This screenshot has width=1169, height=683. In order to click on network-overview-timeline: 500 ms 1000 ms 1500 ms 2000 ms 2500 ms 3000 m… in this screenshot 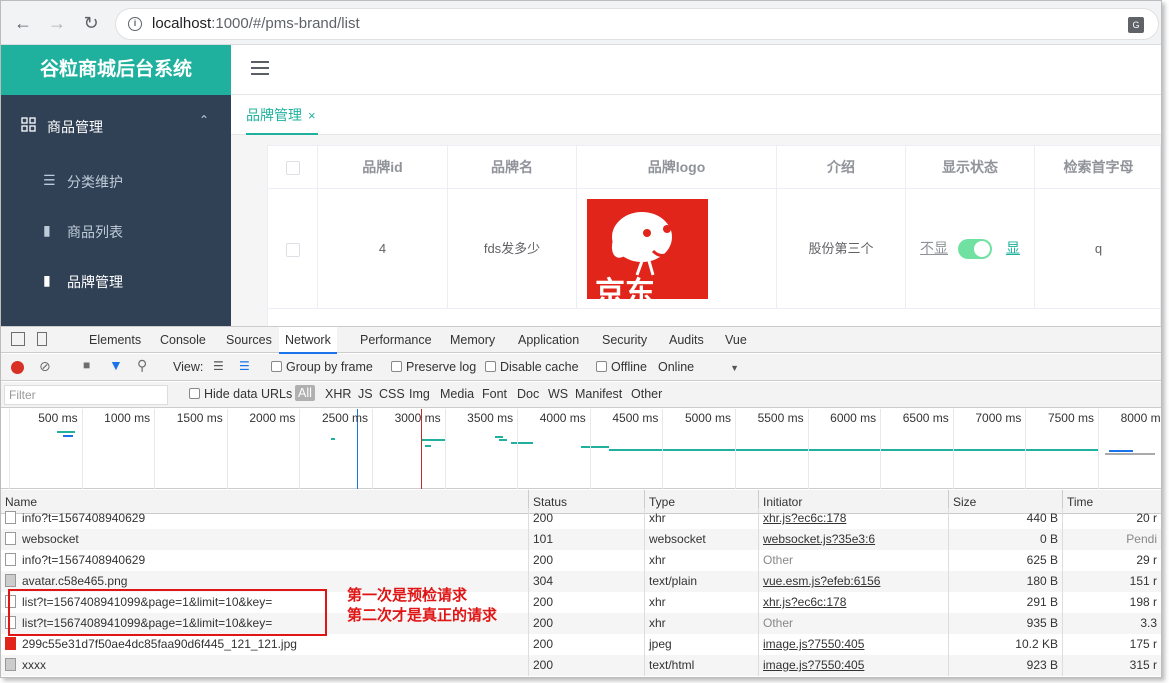, I will do `click(581, 449)`.